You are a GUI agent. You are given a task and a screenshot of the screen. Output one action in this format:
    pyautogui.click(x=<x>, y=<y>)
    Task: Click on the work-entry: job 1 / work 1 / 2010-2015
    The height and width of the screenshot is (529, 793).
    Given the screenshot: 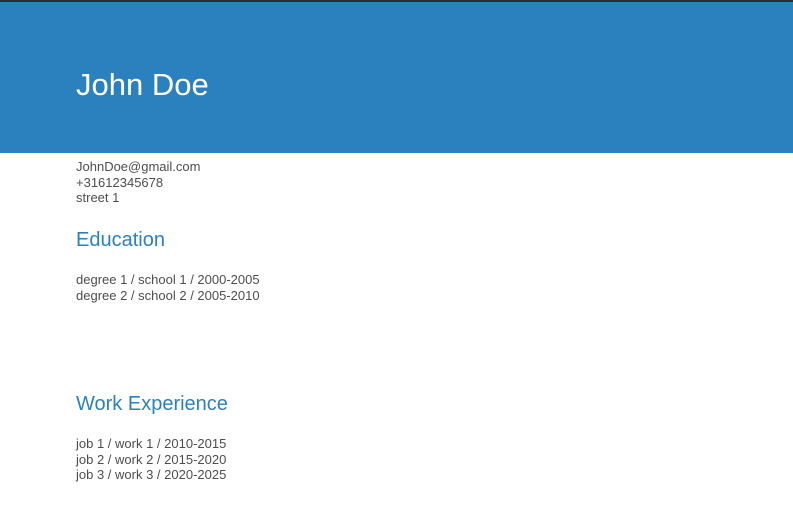 What is the action you would take?
    pyautogui.click(x=151, y=443)
    